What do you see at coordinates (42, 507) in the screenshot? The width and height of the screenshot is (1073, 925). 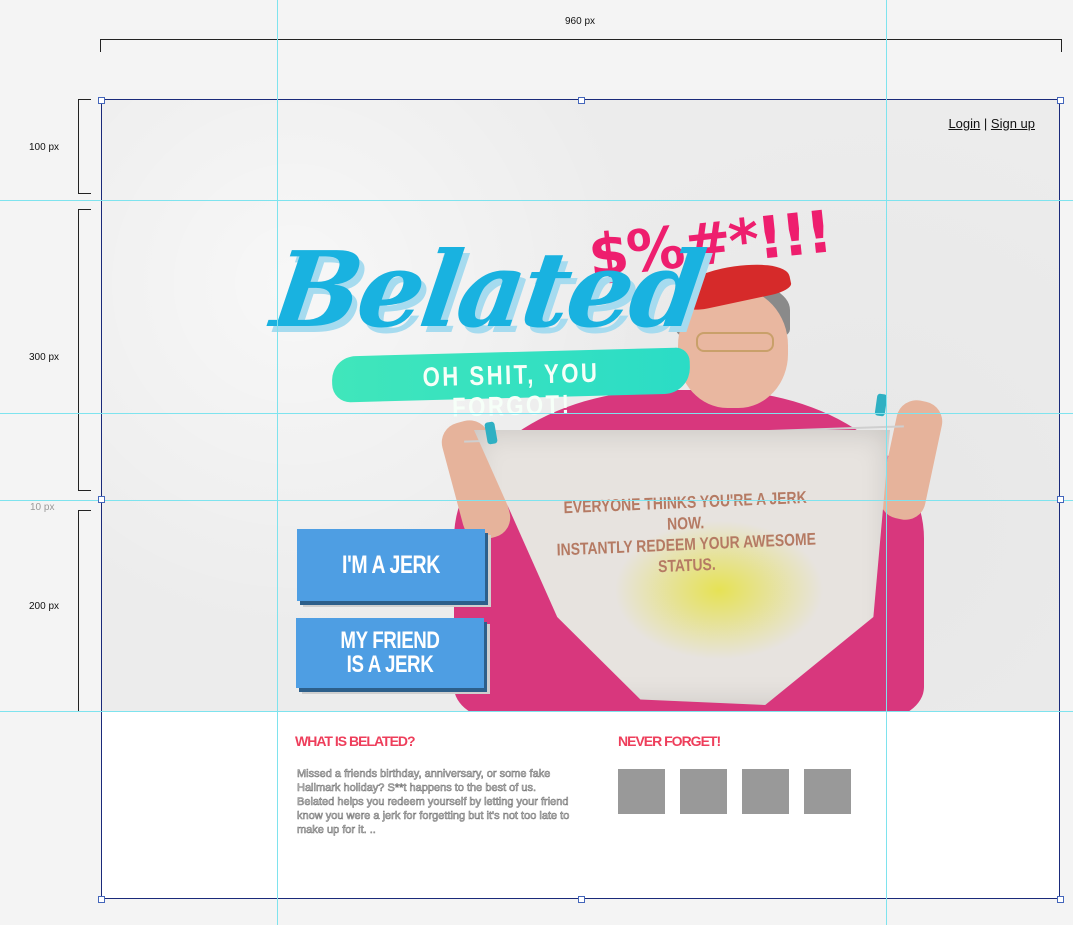 I see `gap-dimension-label: 10 px` at bounding box center [42, 507].